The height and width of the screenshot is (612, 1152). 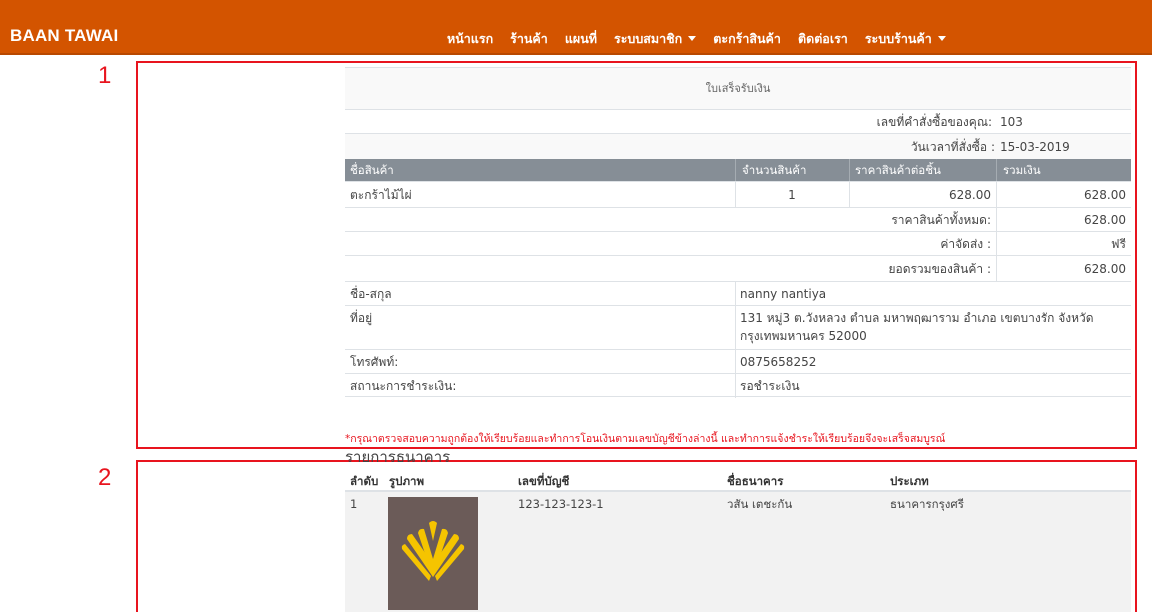 I want to click on header-account-name: ชื่อธนาคาร, so click(x=755, y=481).